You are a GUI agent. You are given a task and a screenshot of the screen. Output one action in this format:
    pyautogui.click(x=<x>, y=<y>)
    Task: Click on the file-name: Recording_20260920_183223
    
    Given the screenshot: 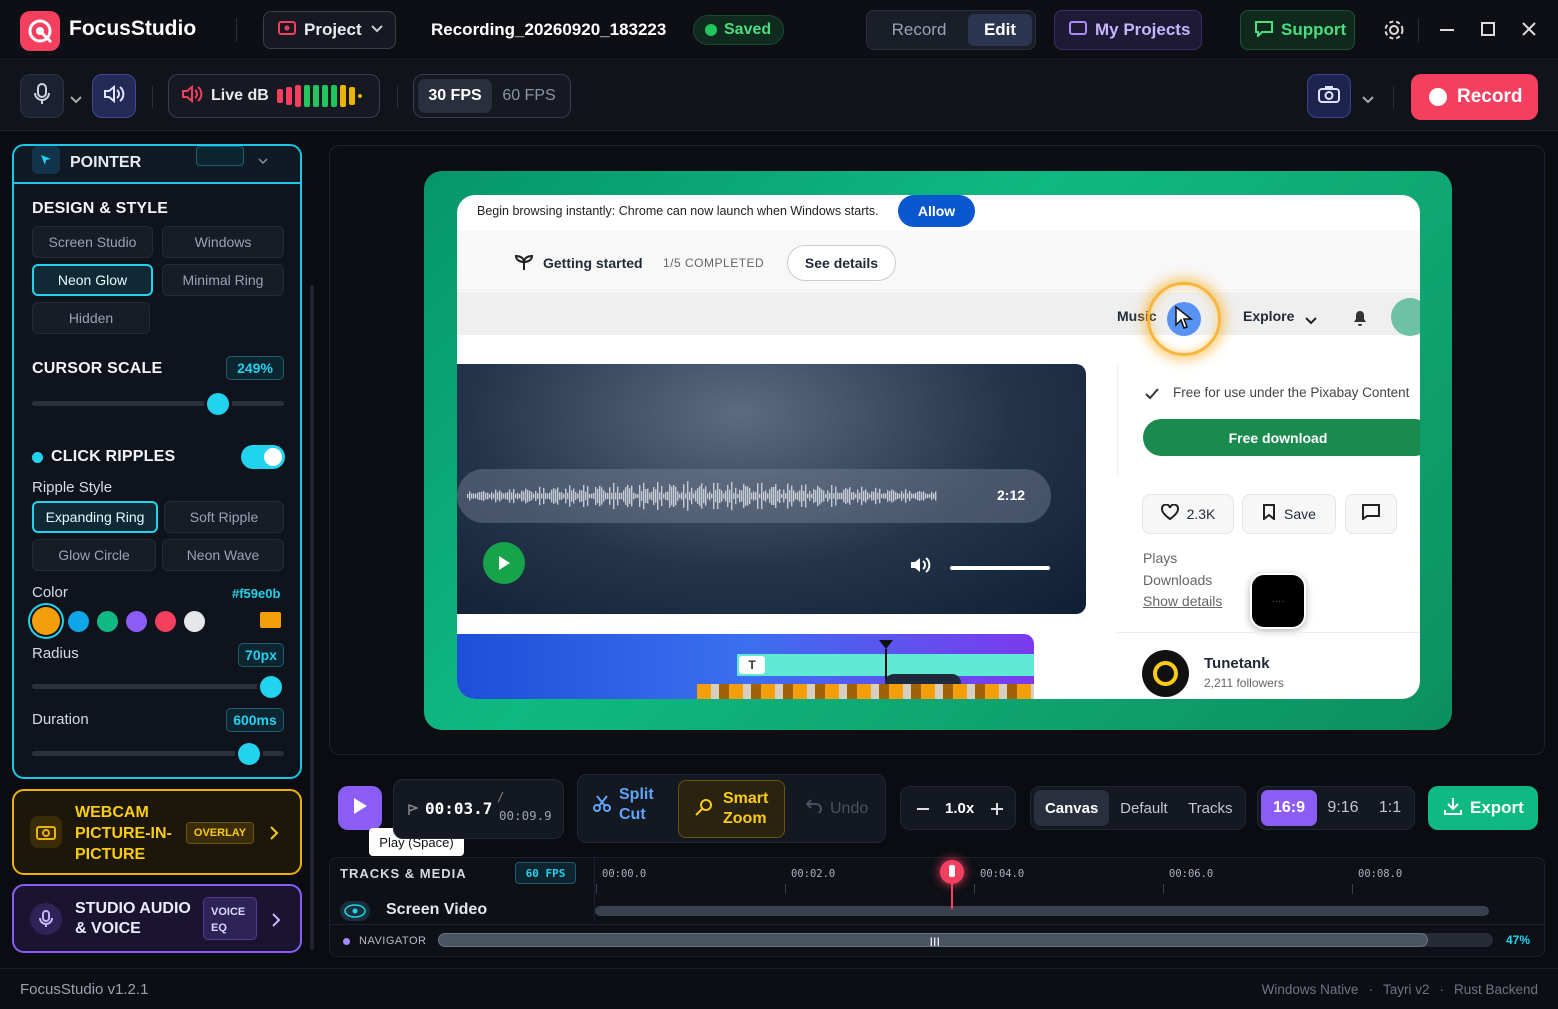 What is the action you would take?
    pyautogui.click(x=548, y=30)
    